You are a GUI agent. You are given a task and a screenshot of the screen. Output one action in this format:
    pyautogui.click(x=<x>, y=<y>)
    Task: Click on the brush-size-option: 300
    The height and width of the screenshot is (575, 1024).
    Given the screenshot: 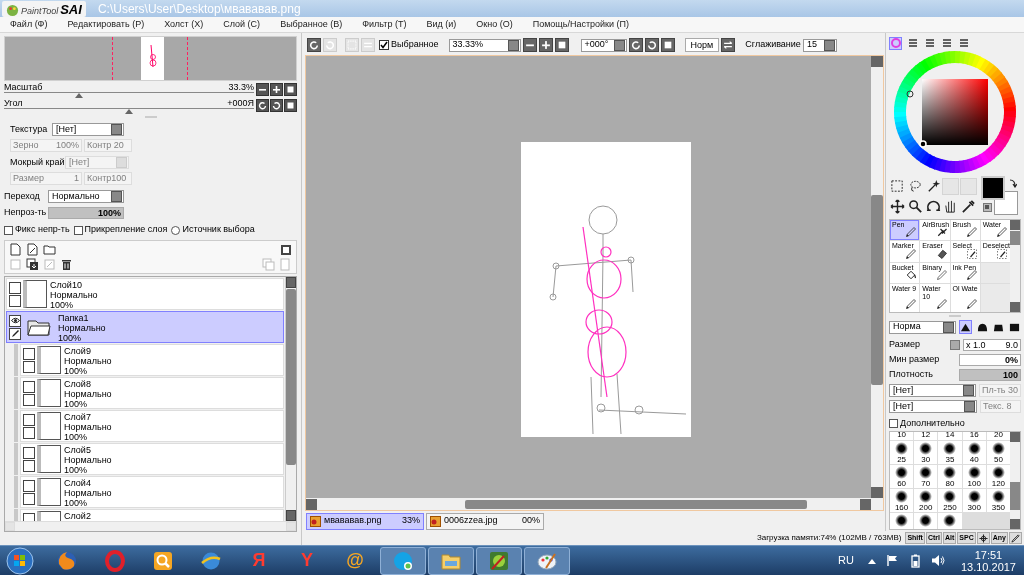 What is the action you would take?
    pyautogui.click(x=974, y=500)
    